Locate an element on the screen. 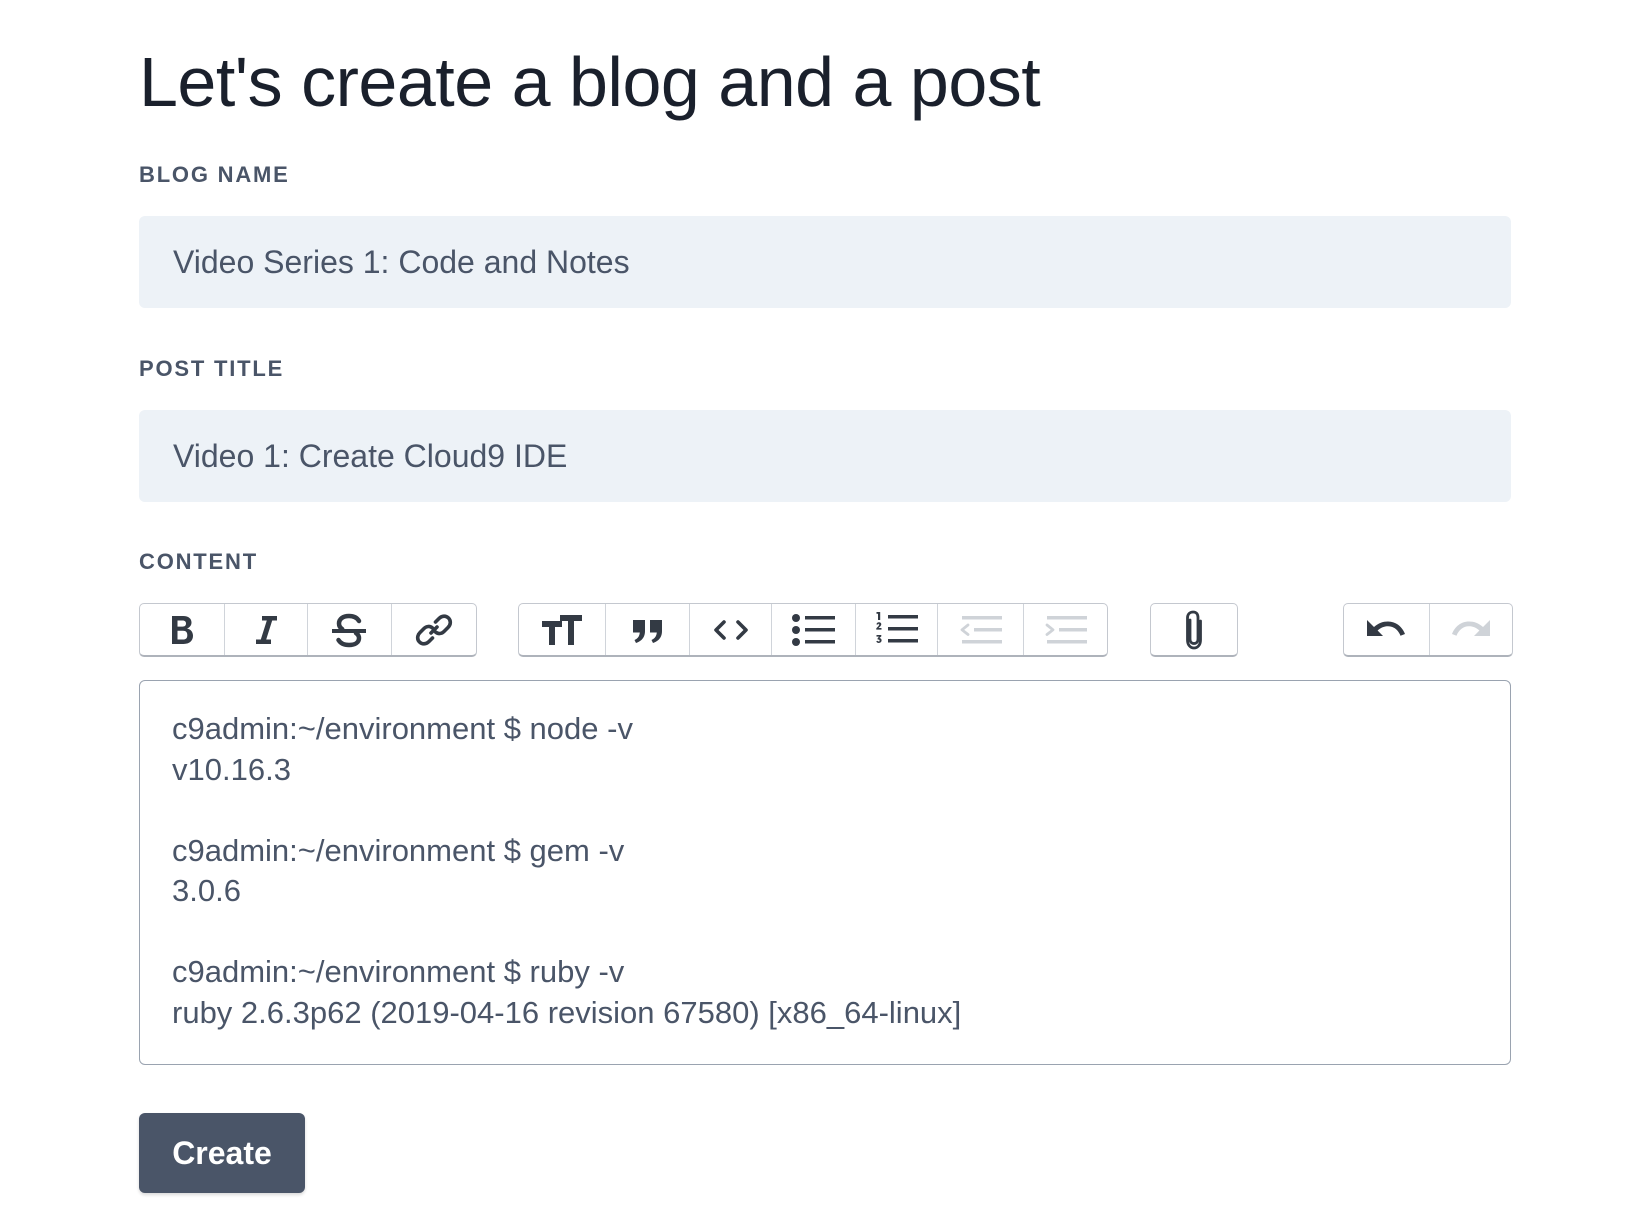 Image resolution: width=1638 pixels, height=1216 pixels. redo-icon is located at coordinates (1470, 627).